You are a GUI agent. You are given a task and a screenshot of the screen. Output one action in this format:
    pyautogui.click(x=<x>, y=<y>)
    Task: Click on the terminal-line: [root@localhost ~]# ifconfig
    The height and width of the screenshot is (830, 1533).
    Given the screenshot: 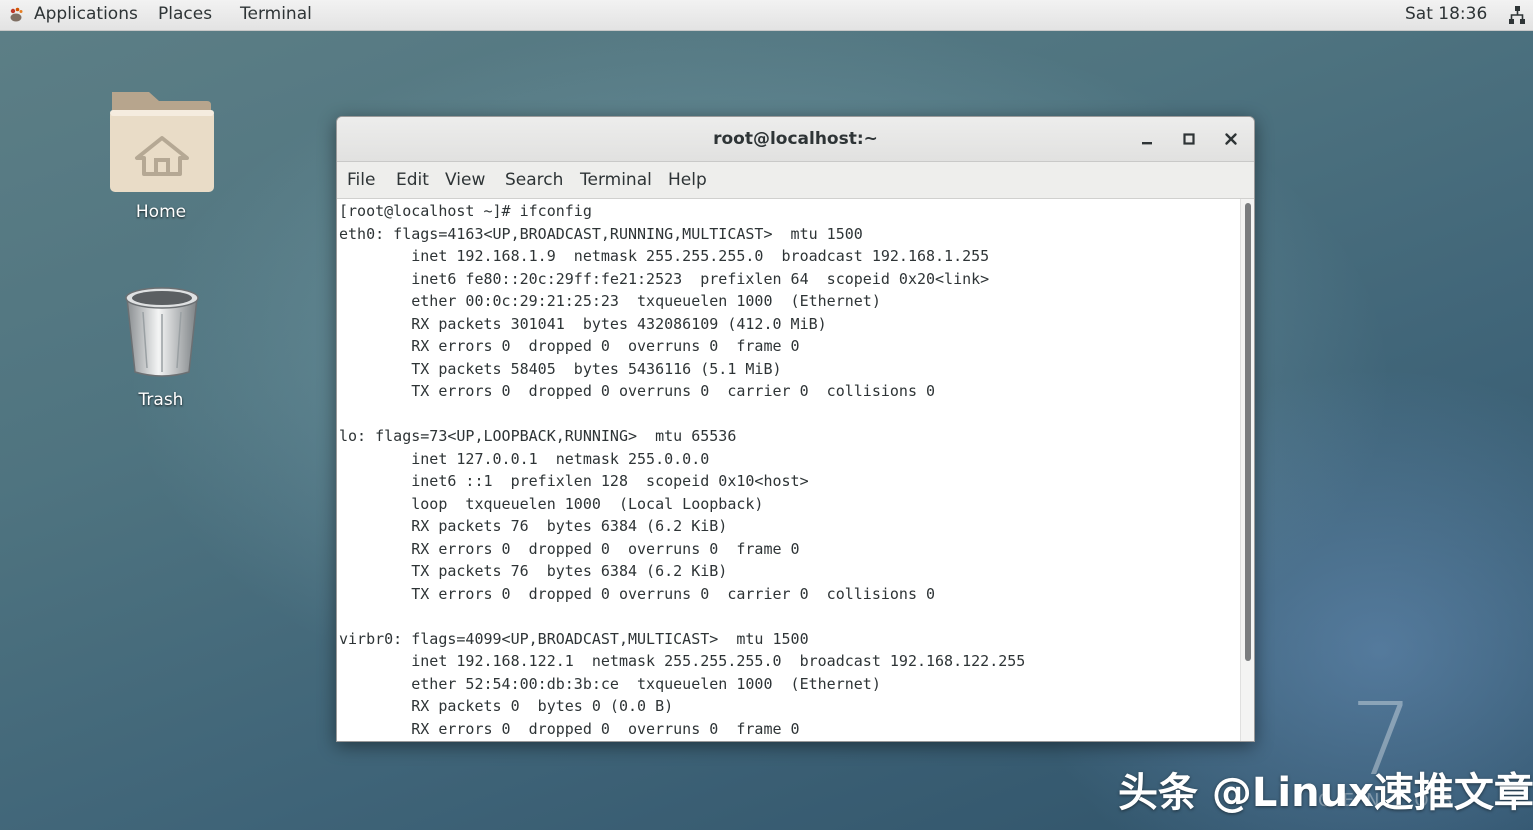 What is the action you would take?
    pyautogui.click(x=465, y=211)
    